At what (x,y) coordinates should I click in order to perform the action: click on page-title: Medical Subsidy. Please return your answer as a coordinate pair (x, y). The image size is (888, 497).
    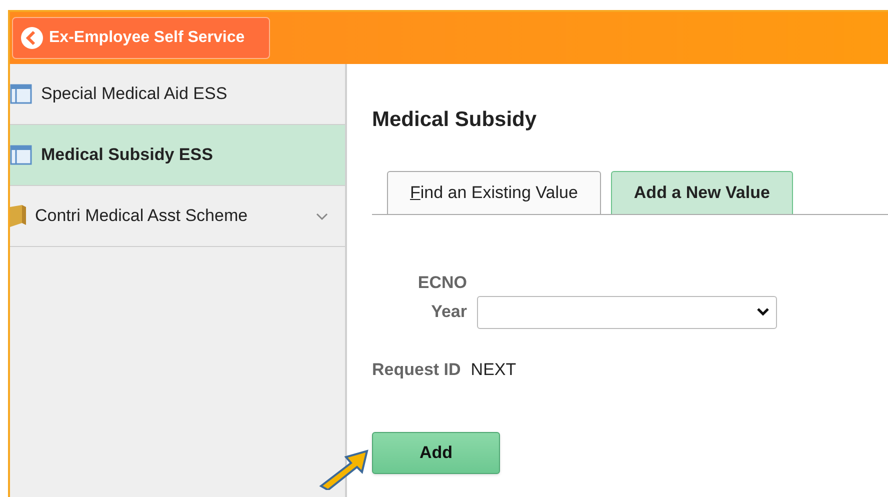
    Looking at the image, I should click on (455, 120).